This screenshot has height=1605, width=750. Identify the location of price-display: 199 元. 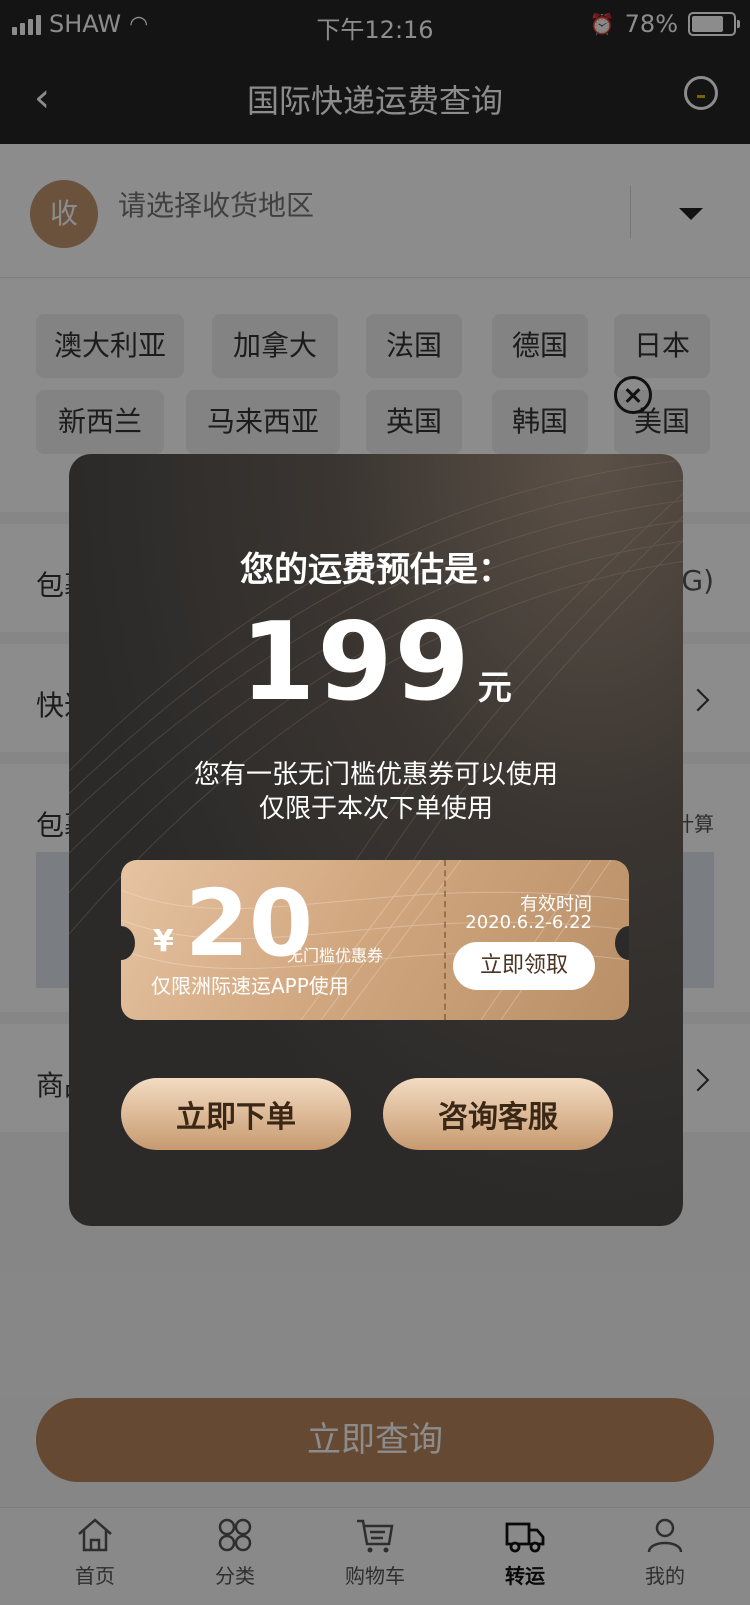
(376, 662).